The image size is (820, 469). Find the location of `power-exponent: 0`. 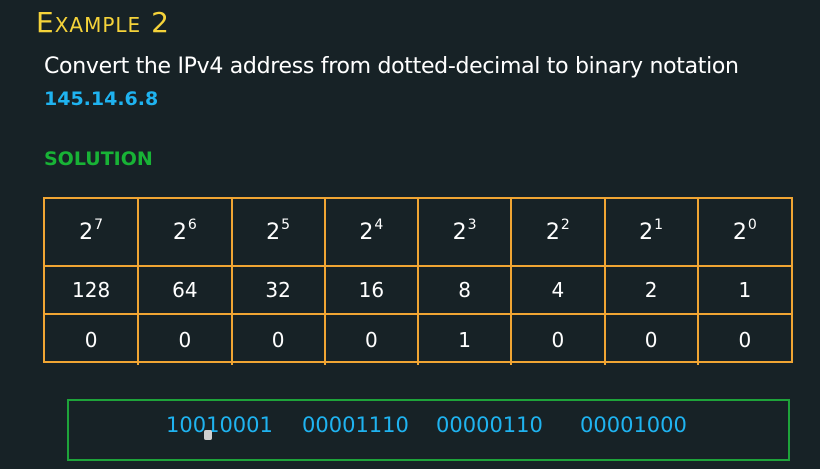

power-exponent: 0 is located at coordinates (752, 224).